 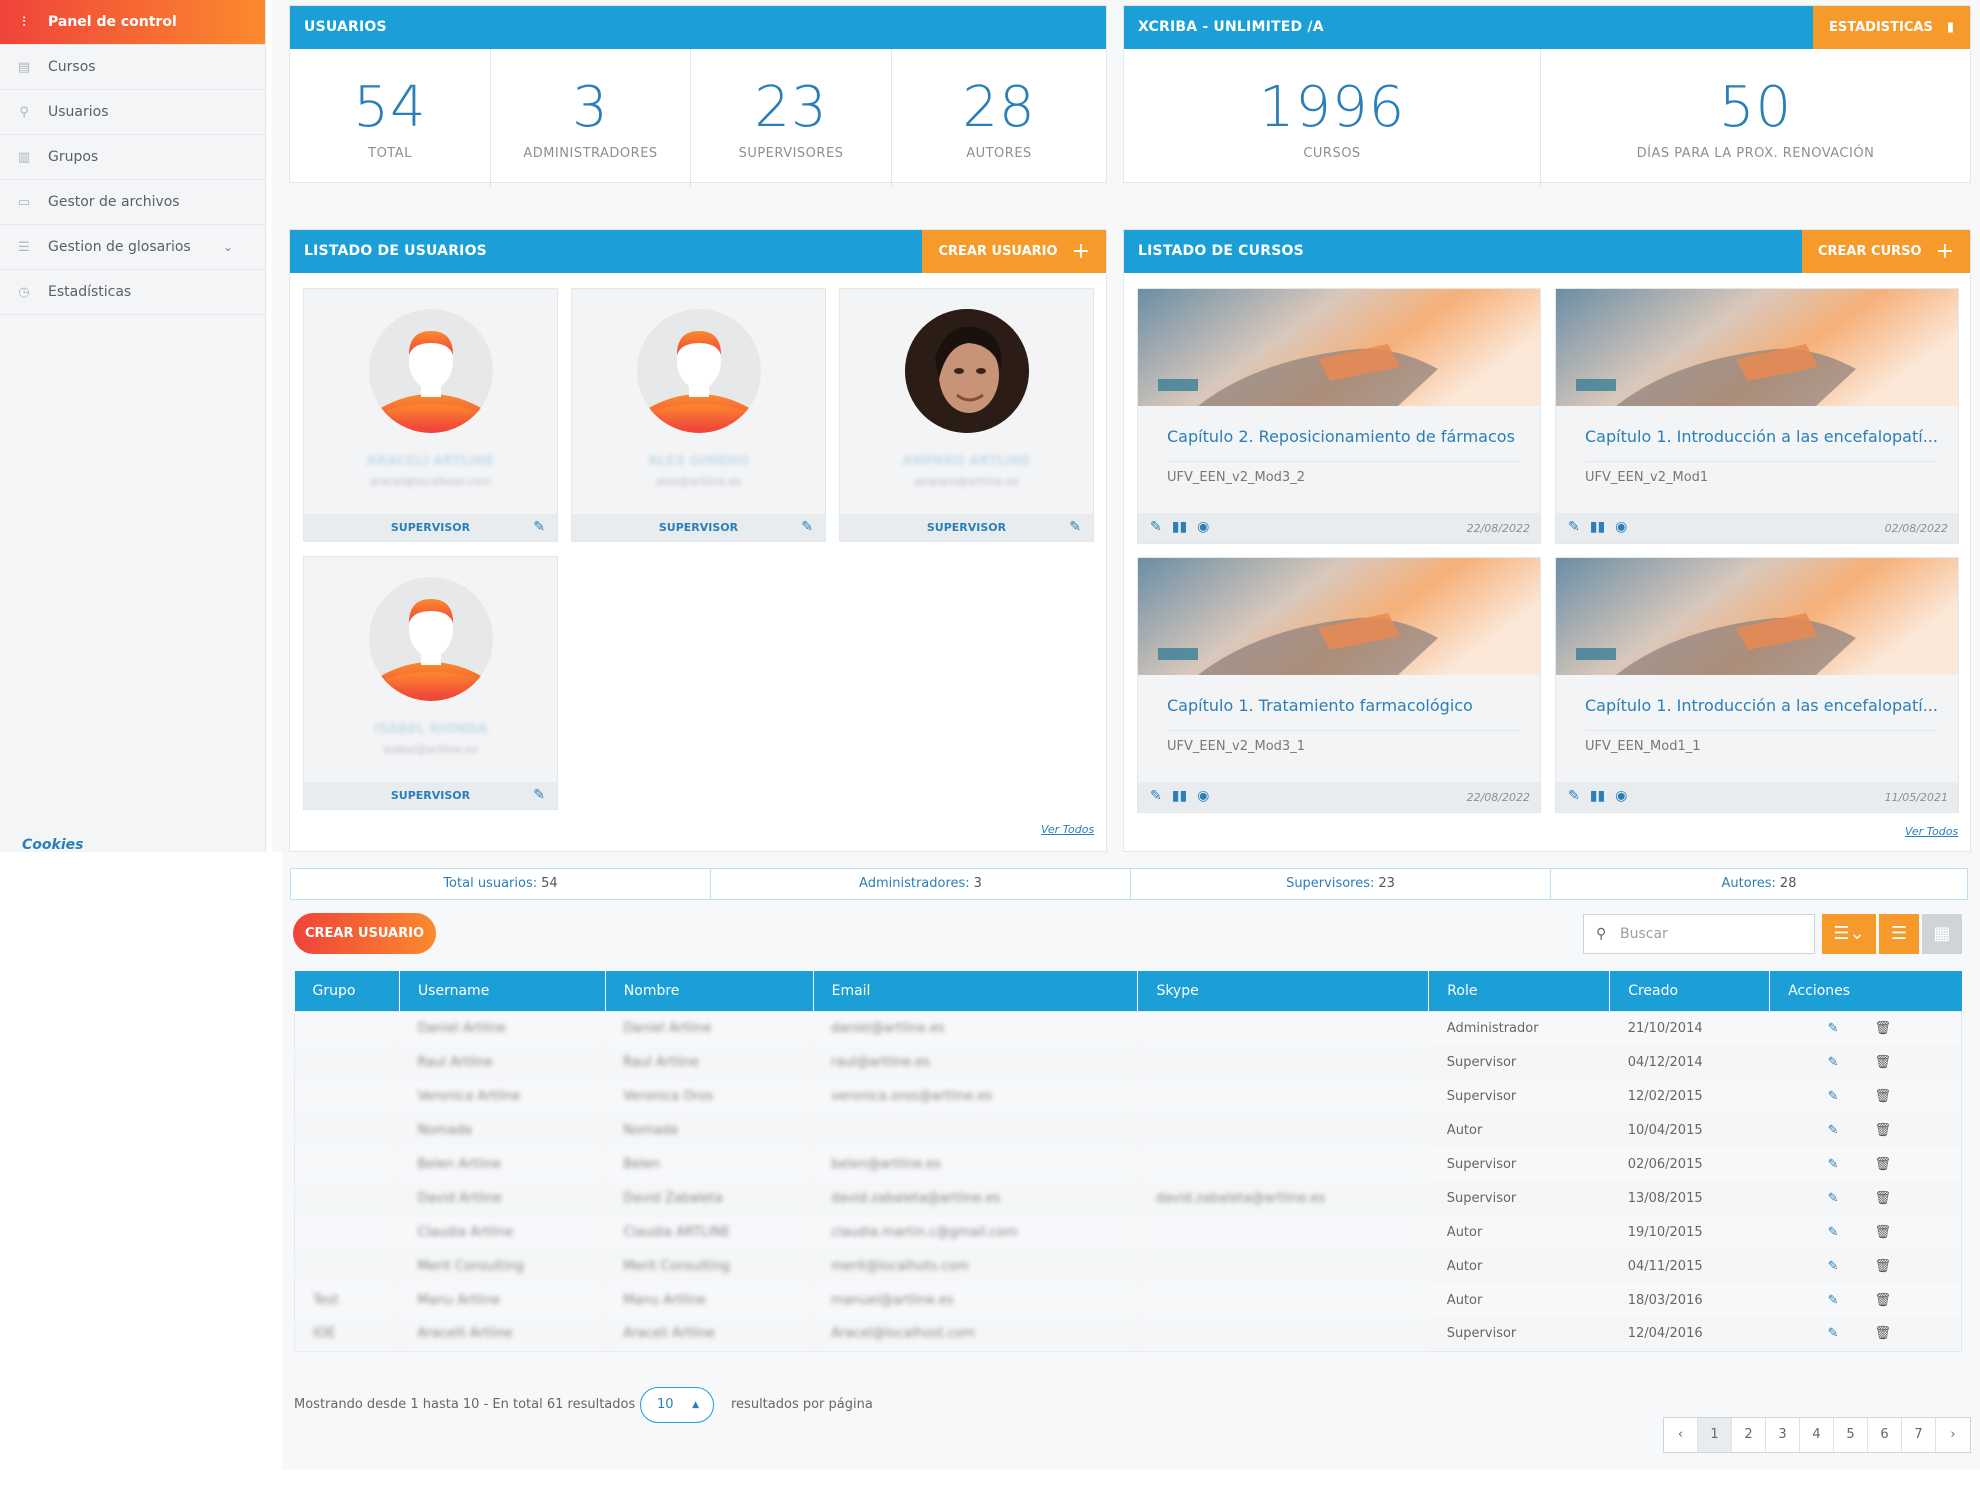 What do you see at coordinates (78, 112) in the screenshot?
I see `sidebar-item-label: Usuarios` at bounding box center [78, 112].